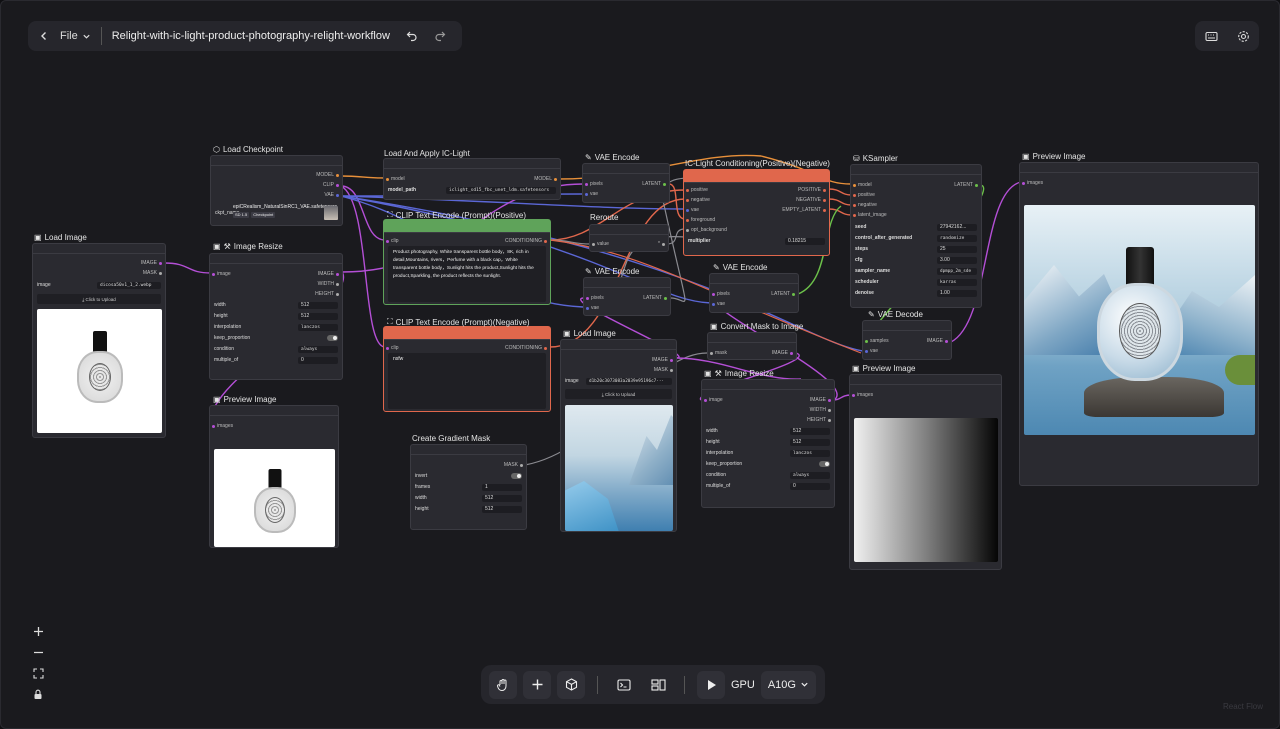  I want to click on input-opt-background: opt_background, so click(706, 230).